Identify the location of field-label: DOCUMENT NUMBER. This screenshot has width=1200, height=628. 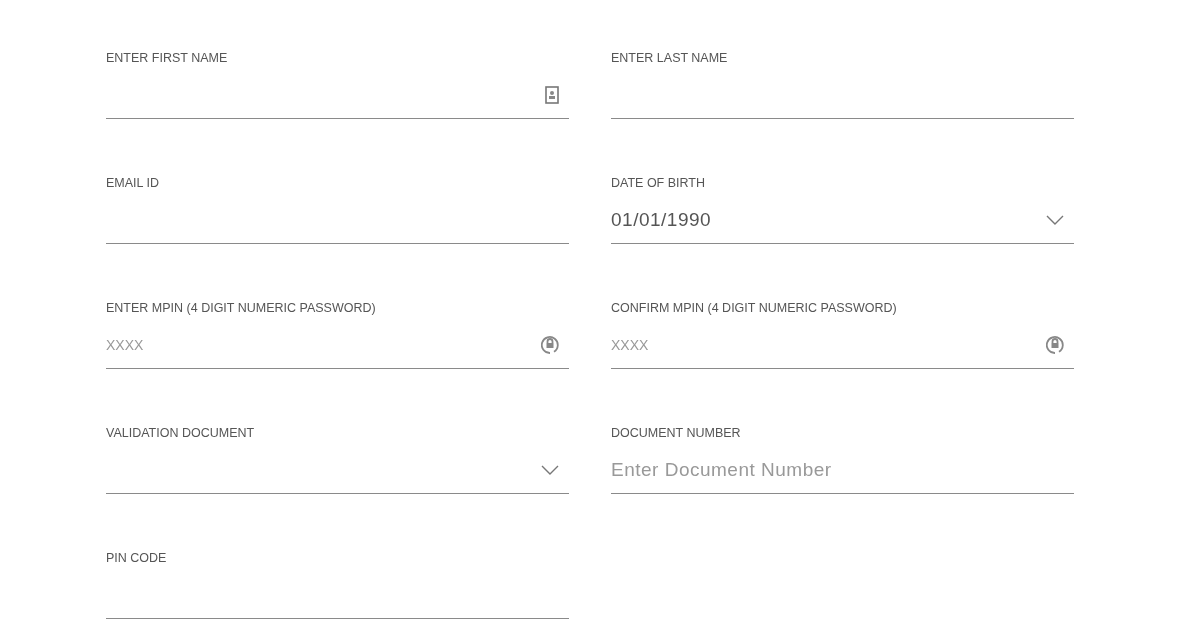
(676, 433).